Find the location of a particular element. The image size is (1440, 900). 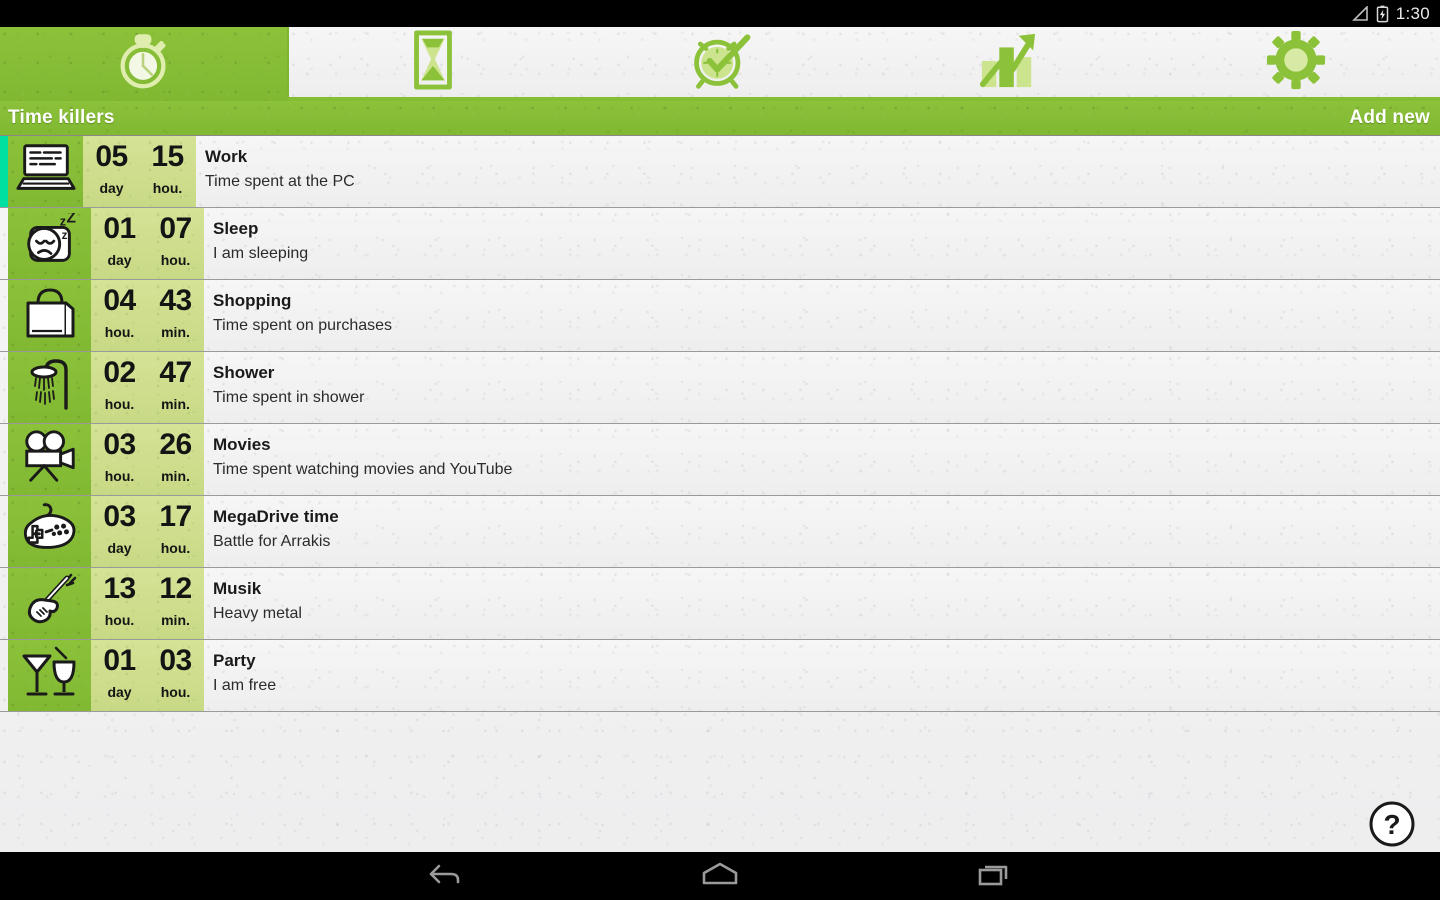

task-row: 02 hou. 47 min. Shower Time spent in shower is located at coordinates (720, 388).